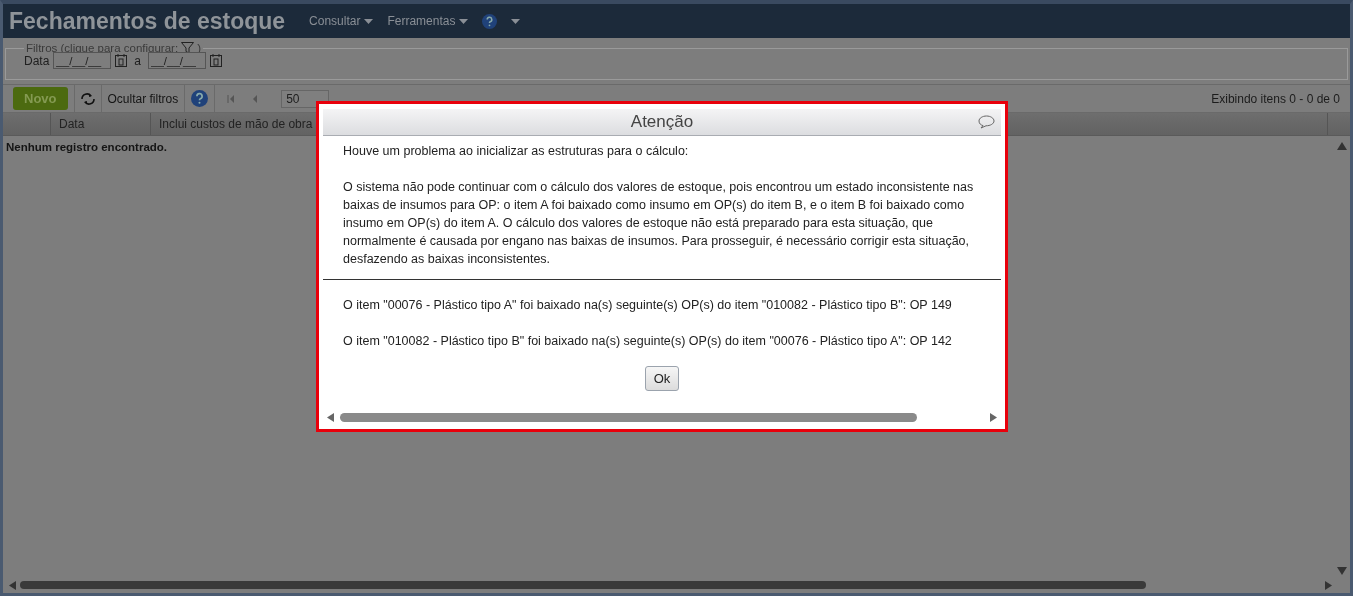 The height and width of the screenshot is (596, 1353). Describe the element at coordinates (648, 305) in the screenshot. I see `dialog-detail: O item "00076 - Plástico tipo A" foi baixado na(s) seguinte(s) OP(s) do item "010082 - Plástico tipo B": OP 149` at that location.